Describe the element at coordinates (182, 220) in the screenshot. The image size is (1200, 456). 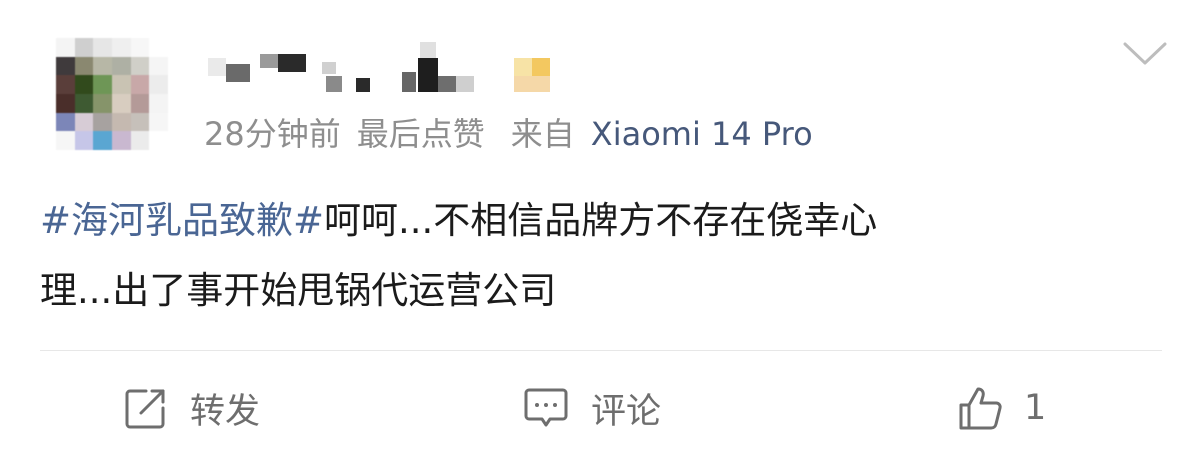
I see `topic-hashtag-link: #海河乳品致歉#` at that location.